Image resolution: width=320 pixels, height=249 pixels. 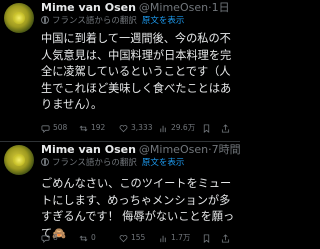 I want to click on views-button: 1.7万, so click(x=174, y=238).